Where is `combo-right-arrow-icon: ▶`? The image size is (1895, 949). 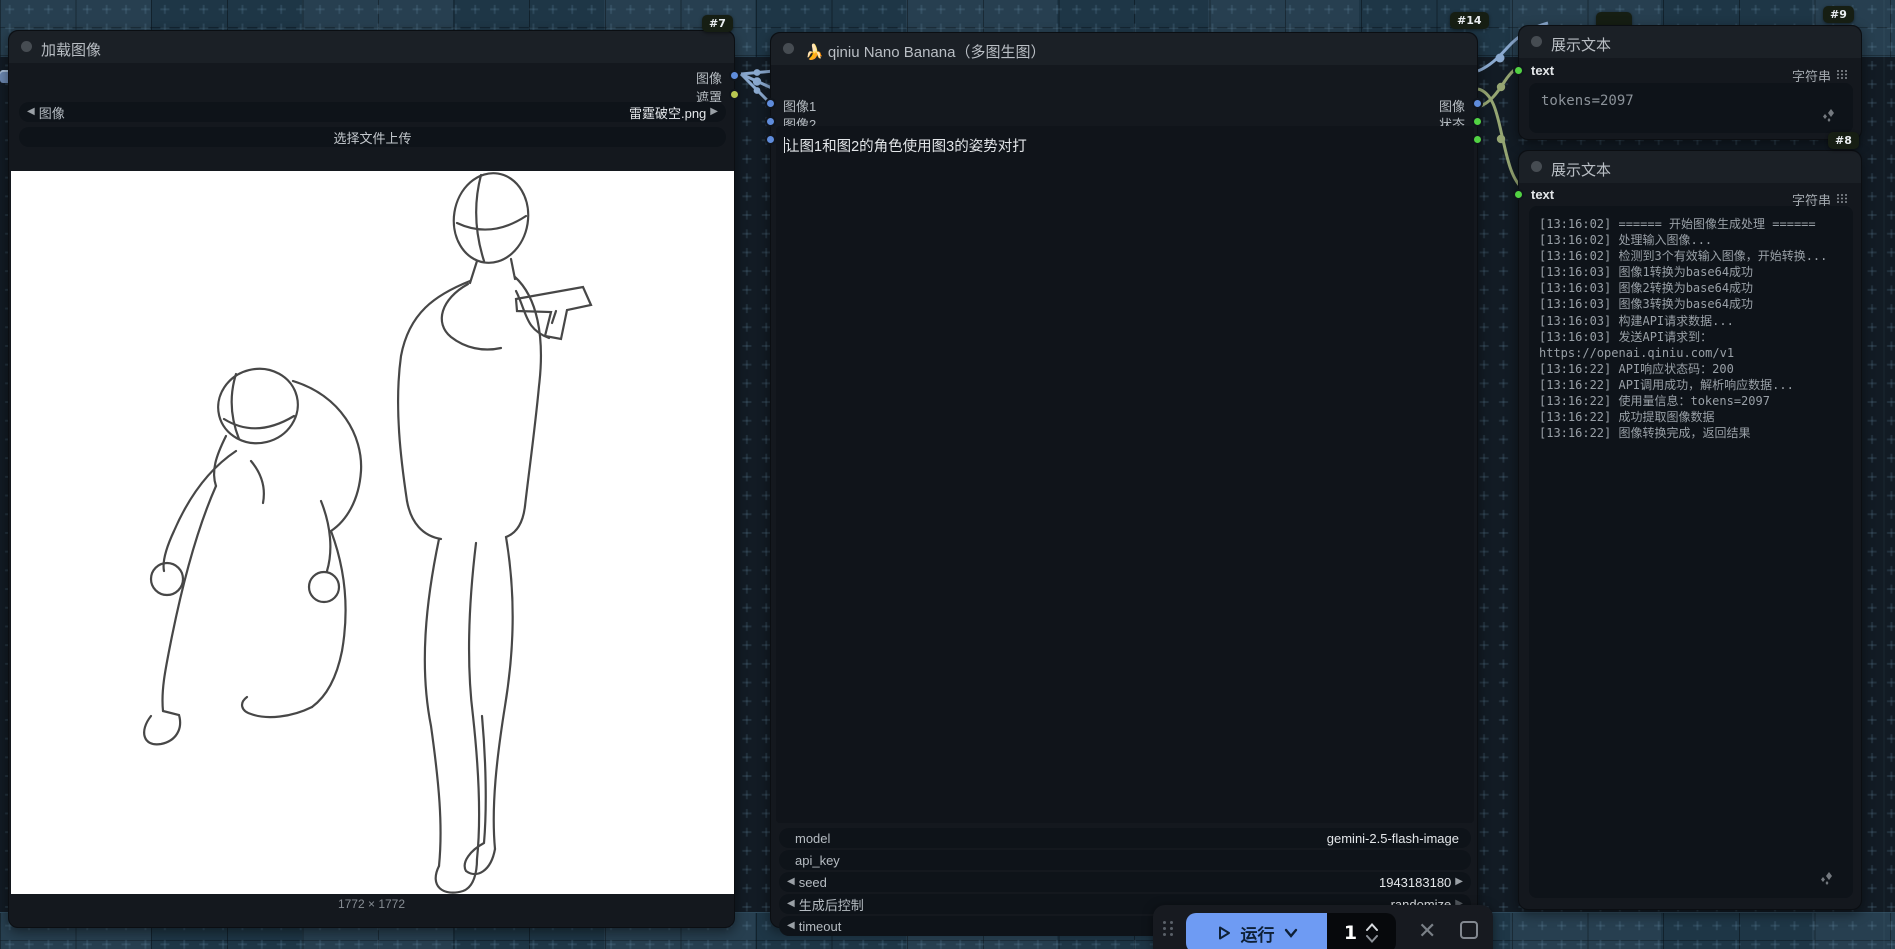 combo-right-arrow-icon: ▶ is located at coordinates (714, 112).